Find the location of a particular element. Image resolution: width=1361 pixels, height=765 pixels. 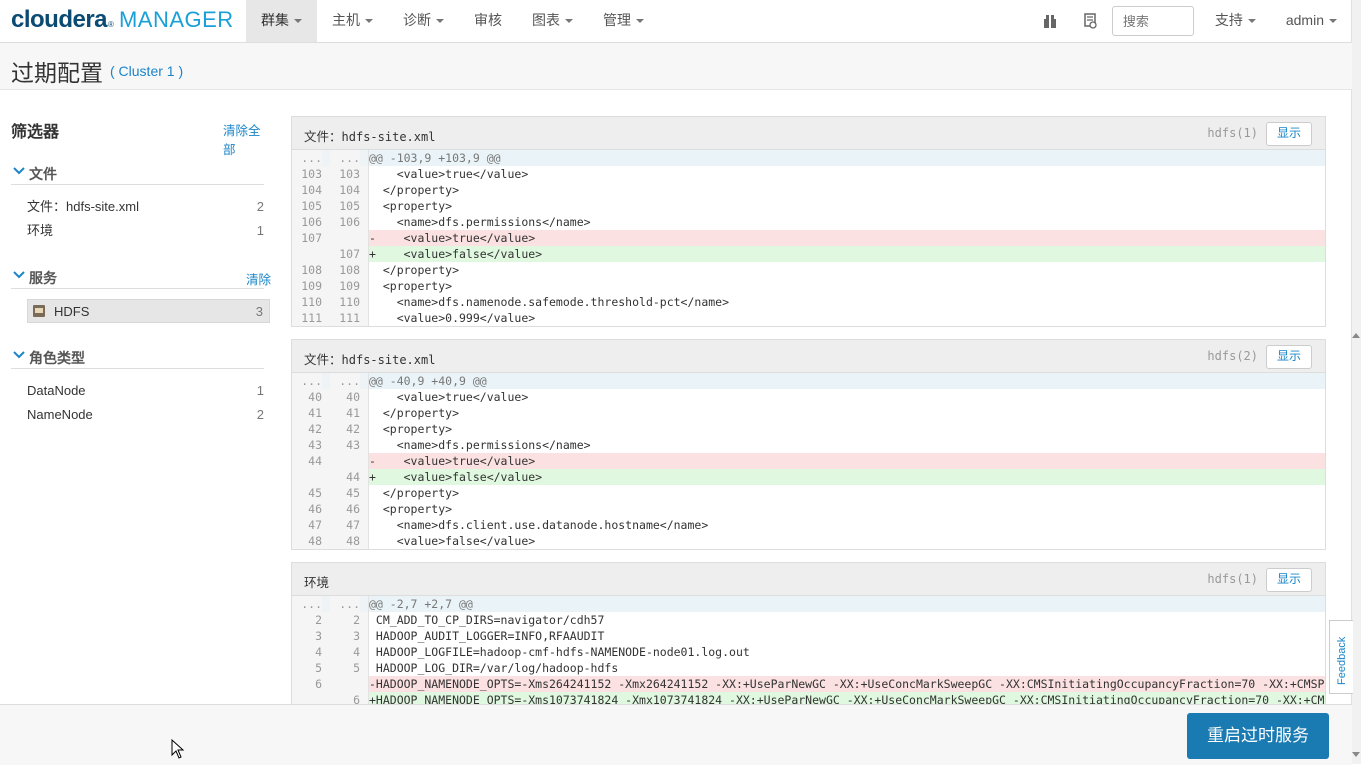

support-menu: 支持 is located at coordinates (1235, 21).